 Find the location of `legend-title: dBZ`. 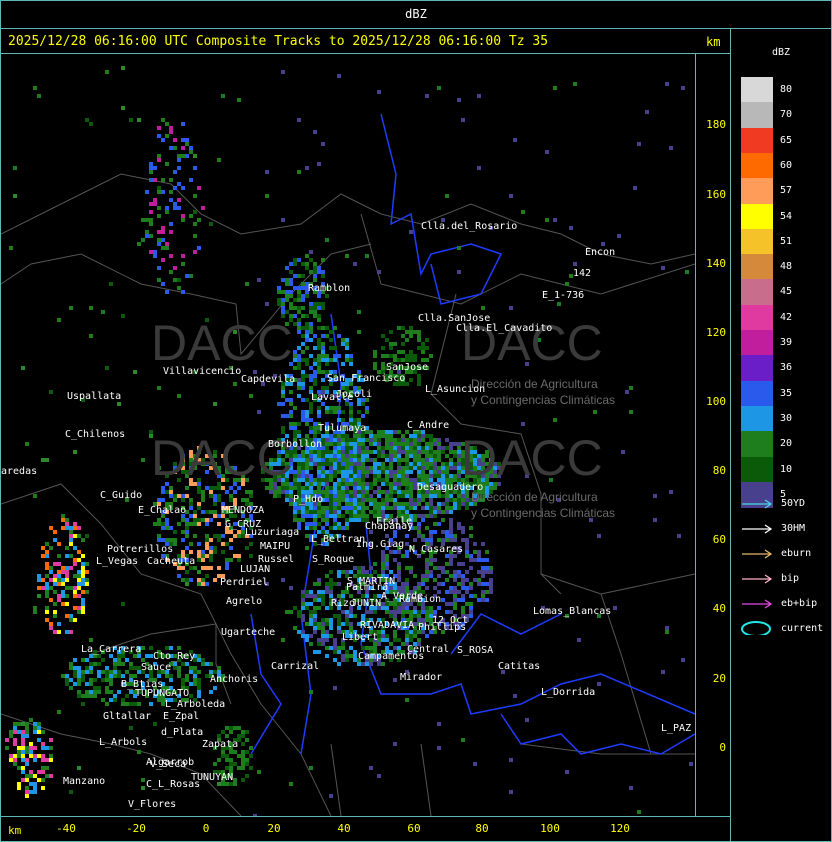

legend-title: dBZ is located at coordinates (781, 52).